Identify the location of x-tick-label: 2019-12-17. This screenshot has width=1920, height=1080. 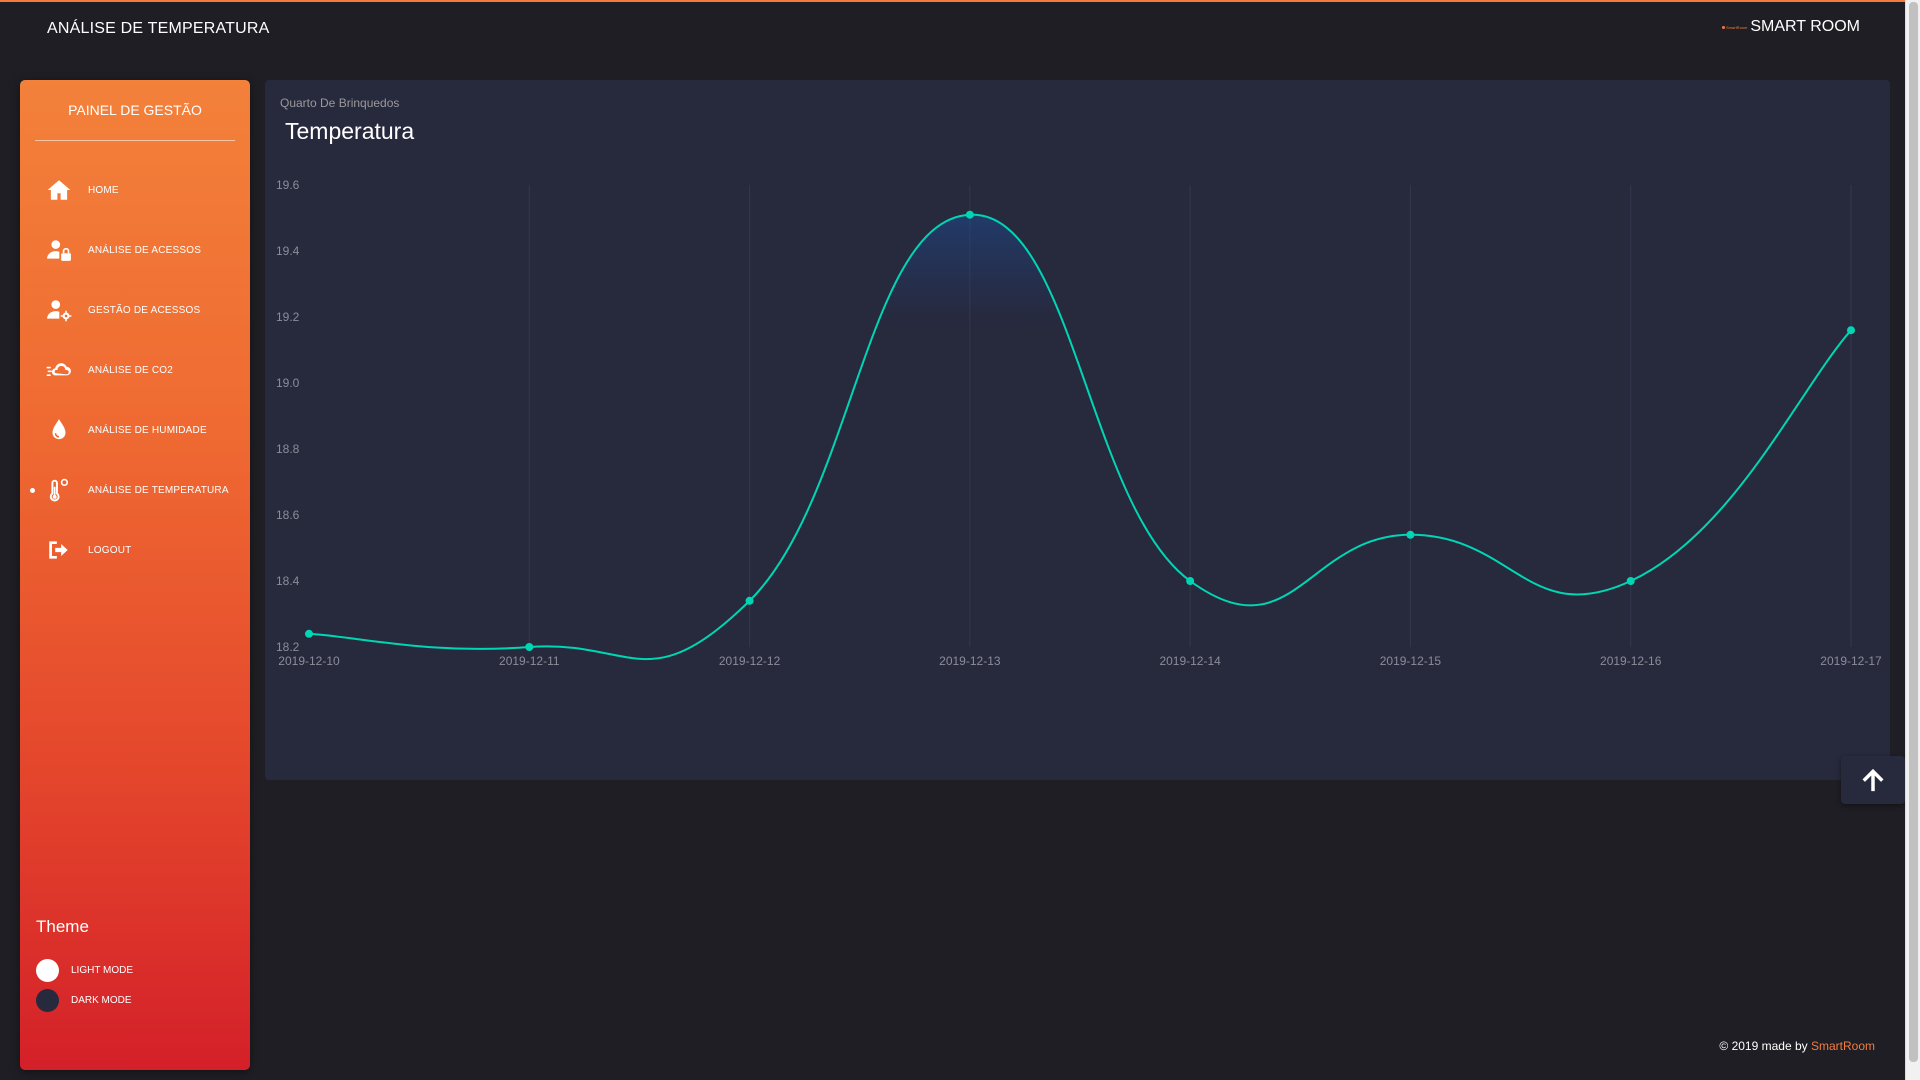
(1851, 661).